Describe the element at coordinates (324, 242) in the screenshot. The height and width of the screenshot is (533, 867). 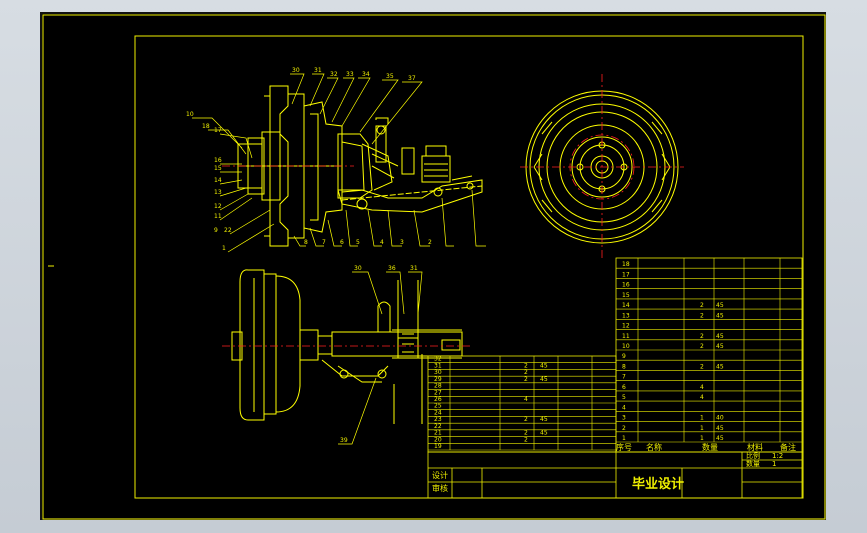
I see `callout-bottom: 7` at that location.